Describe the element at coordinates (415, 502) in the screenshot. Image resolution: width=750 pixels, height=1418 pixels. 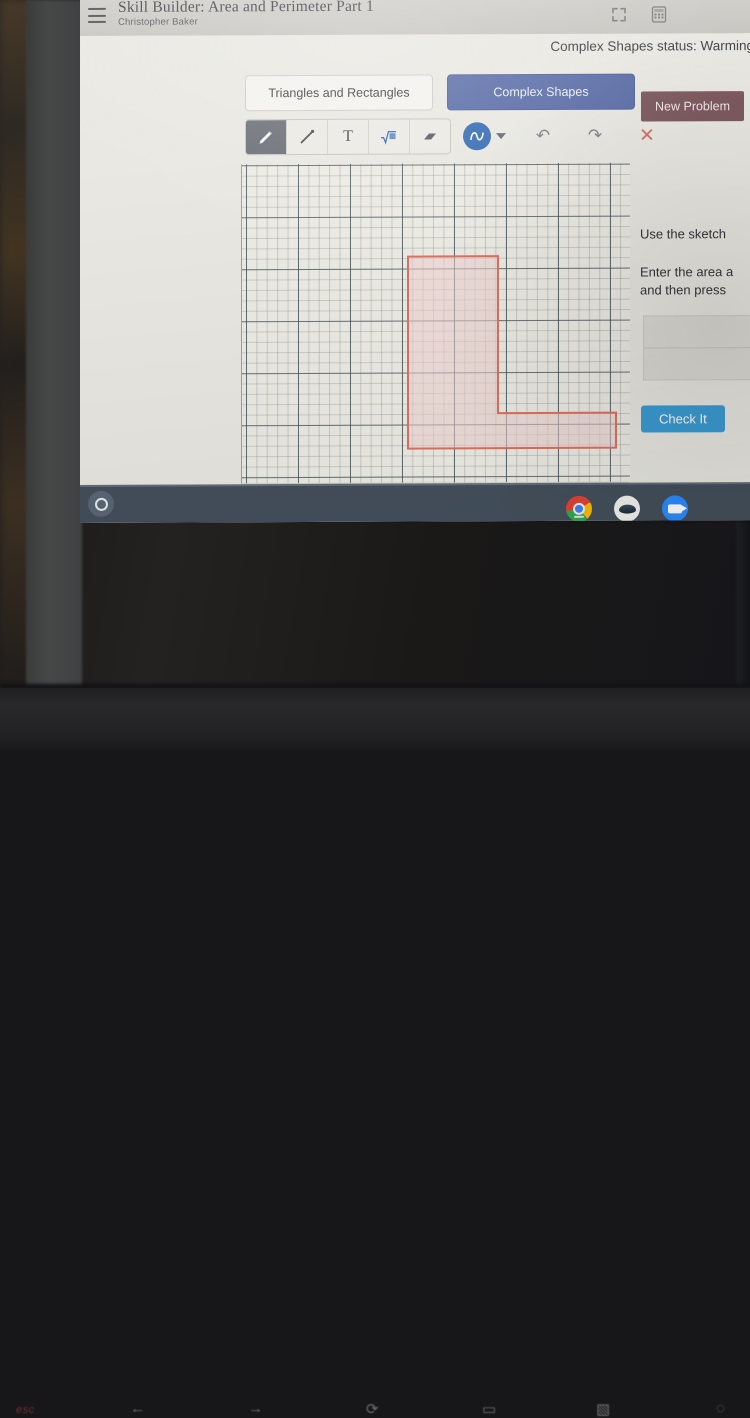
I see `chromeos-shelf` at that location.